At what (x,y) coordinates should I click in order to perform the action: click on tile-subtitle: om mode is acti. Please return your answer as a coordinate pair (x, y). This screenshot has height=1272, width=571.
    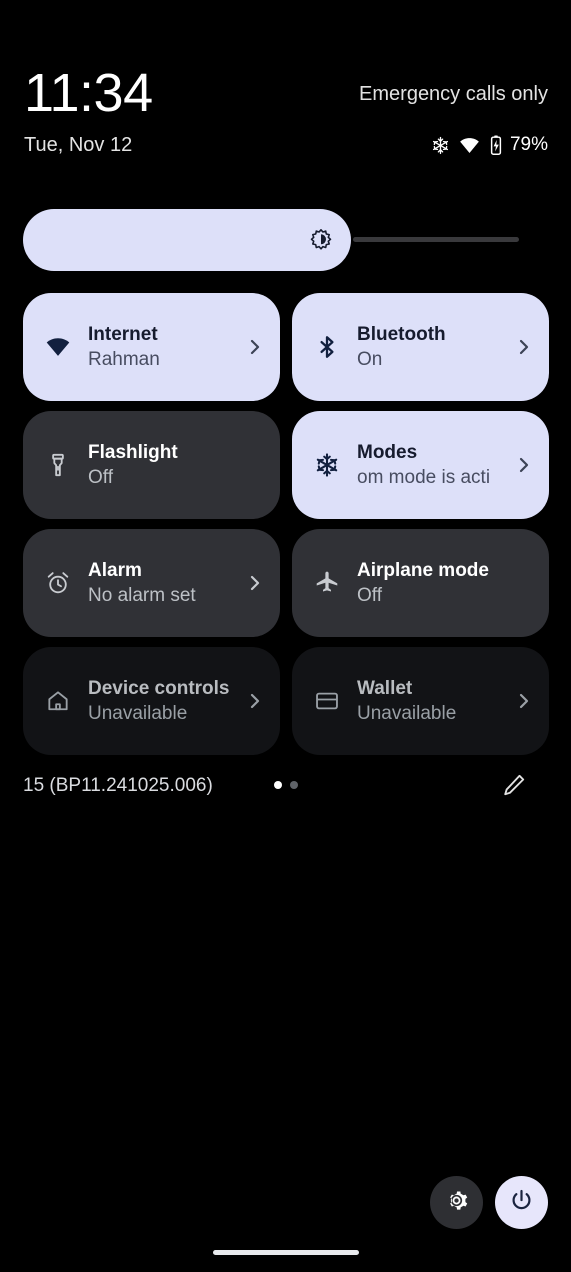
    Looking at the image, I should click on (424, 477).